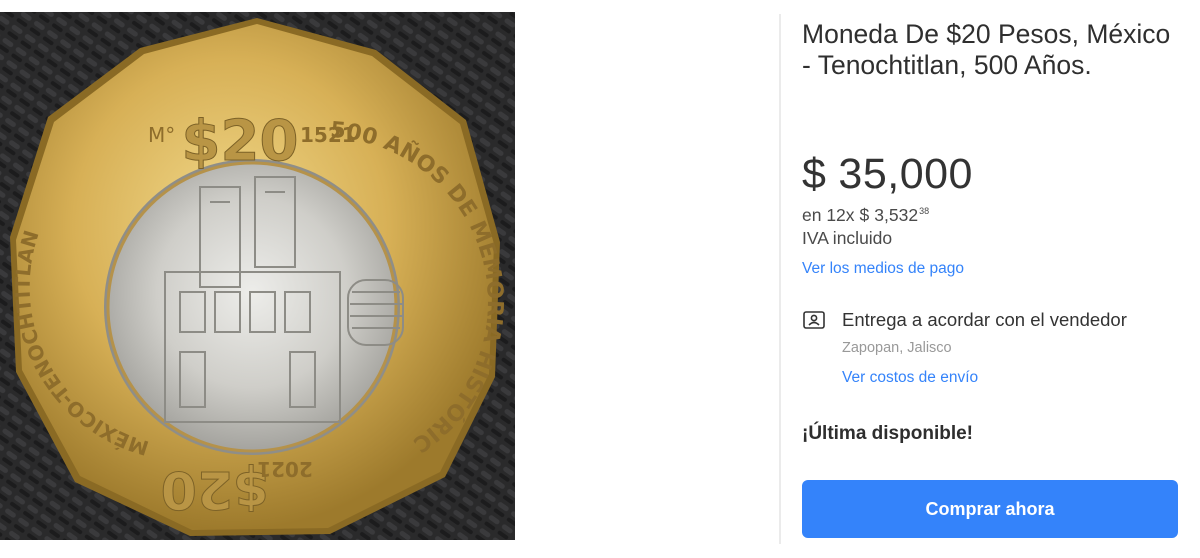  Describe the element at coordinates (285, 469) in the screenshot. I see `coin-year-bottom: 2021` at that location.